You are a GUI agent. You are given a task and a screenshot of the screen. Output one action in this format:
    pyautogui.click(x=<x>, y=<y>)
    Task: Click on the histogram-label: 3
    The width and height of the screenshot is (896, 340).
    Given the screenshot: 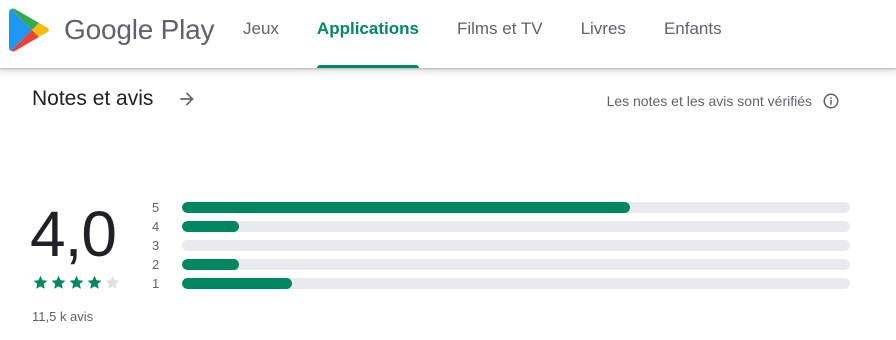 What is the action you would take?
    pyautogui.click(x=156, y=245)
    